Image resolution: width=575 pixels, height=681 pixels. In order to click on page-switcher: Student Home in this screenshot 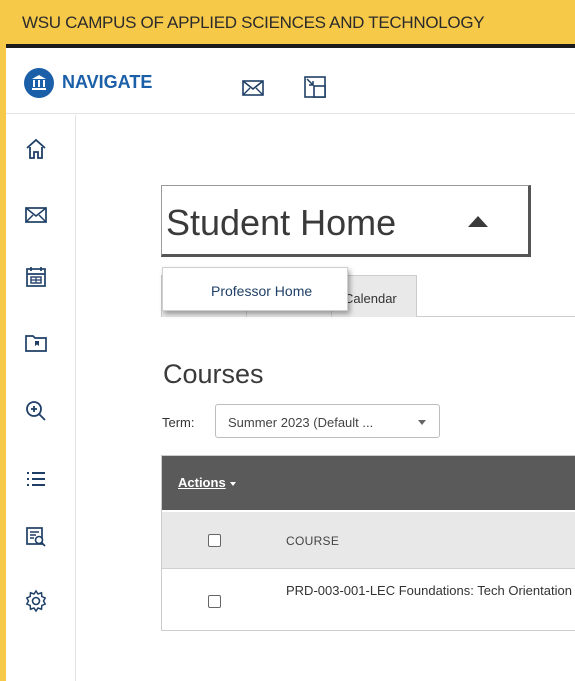, I will do `click(346, 221)`.